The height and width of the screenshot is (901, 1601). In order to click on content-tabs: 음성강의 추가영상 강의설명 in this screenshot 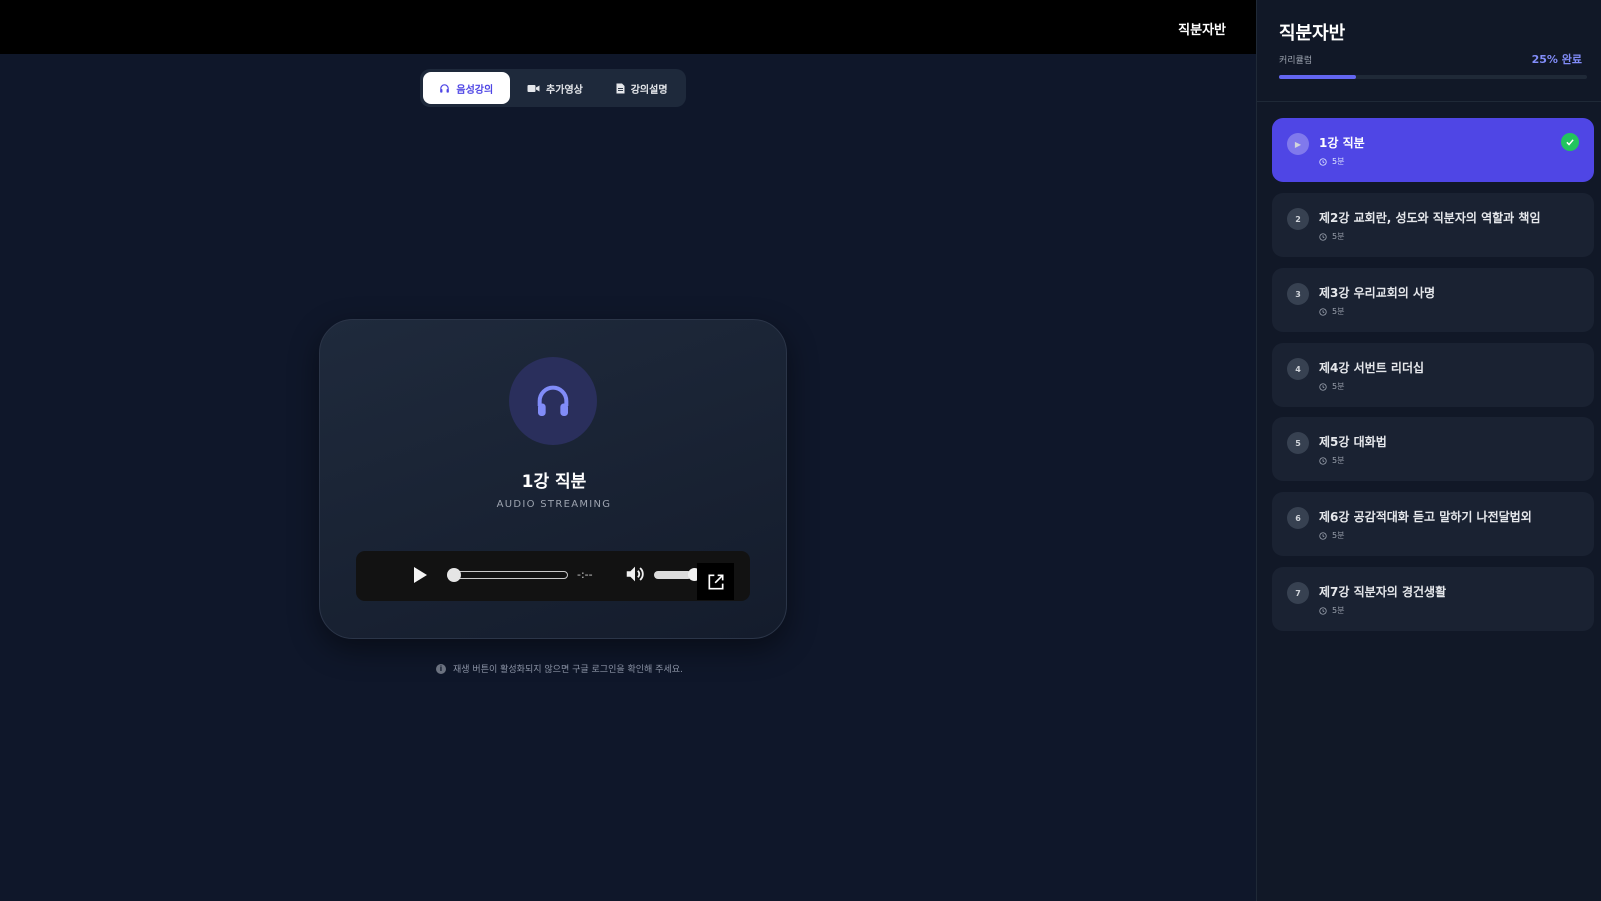, I will do `click(553, 88)`.